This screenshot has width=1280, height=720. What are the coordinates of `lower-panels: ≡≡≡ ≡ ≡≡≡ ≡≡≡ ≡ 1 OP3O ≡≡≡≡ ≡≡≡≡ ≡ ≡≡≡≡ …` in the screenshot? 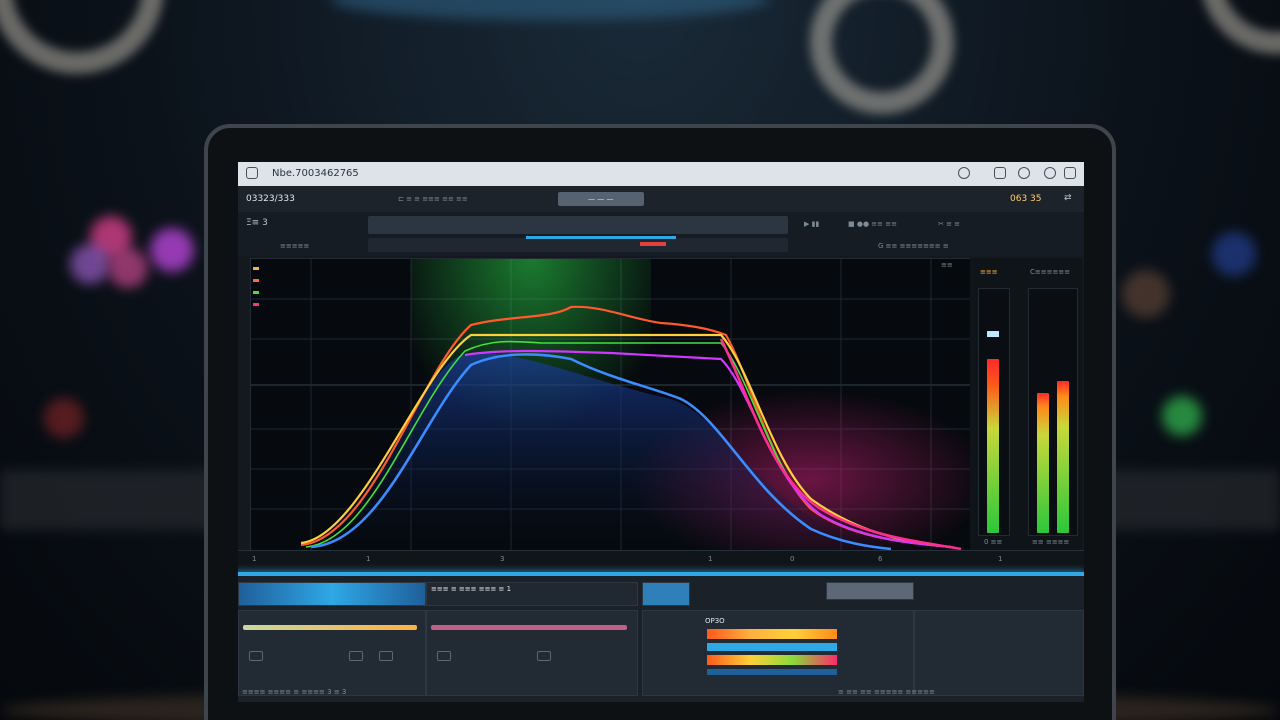 It's located at (661, 639).